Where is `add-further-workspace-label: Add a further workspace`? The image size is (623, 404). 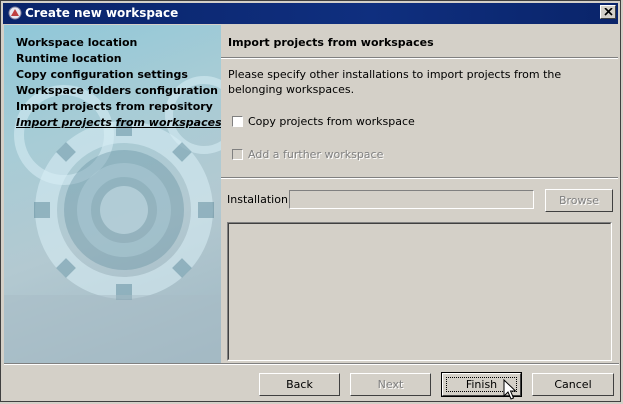 add-further-workspace-label: Add a further workspace is located at coordinates (316, 154).